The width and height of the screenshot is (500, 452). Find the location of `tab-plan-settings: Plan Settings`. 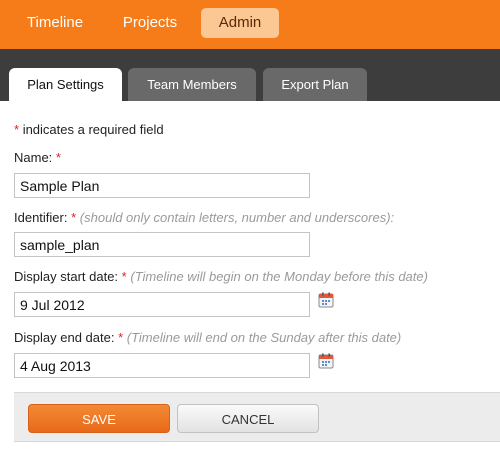

tab-plan-settings: Plan Settings is located at coordinates (65, 84).